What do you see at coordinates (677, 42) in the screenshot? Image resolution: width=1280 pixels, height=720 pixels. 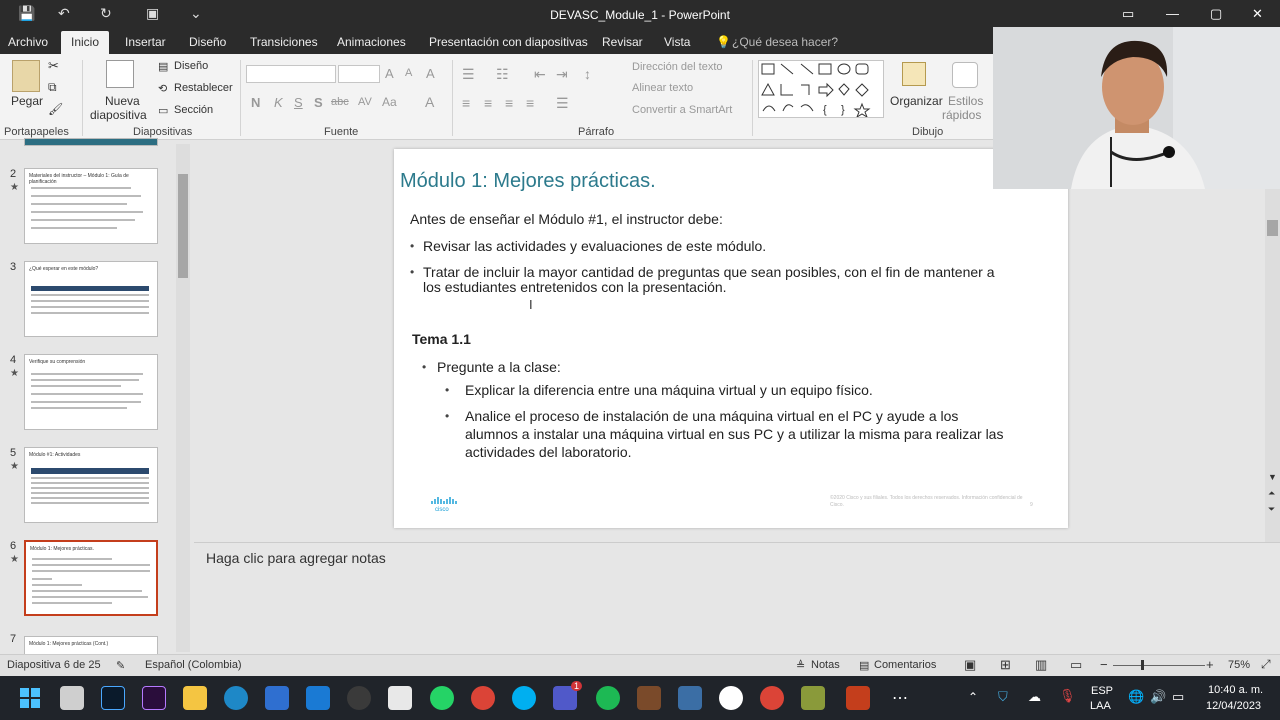 I see `tab-vista: Vista` at bounding box center [677, 42].